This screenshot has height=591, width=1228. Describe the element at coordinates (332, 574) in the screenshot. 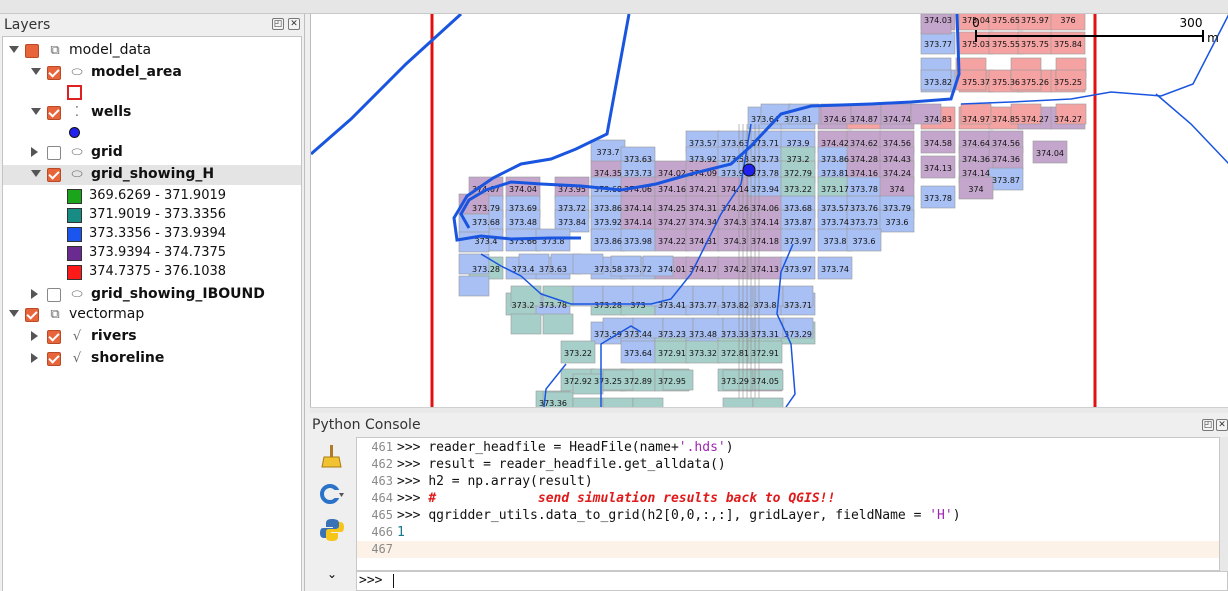

I see `expand-toolbar-icon: ⌄` at that location.